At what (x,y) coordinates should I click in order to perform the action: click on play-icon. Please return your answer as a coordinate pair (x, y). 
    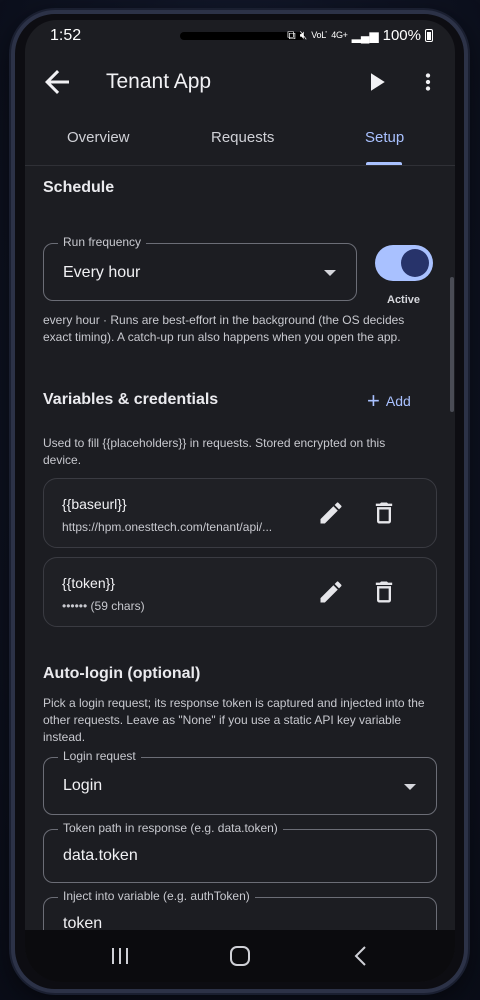
    Looking at the image, I should click on (376, 82).